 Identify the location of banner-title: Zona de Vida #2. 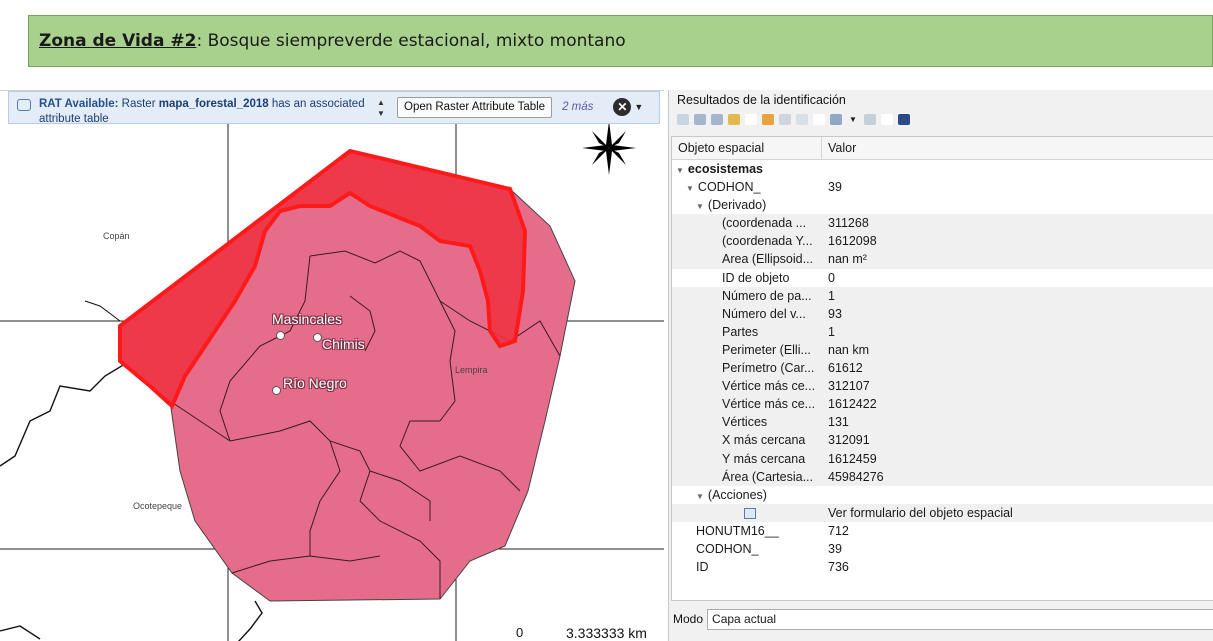
(118, 41).